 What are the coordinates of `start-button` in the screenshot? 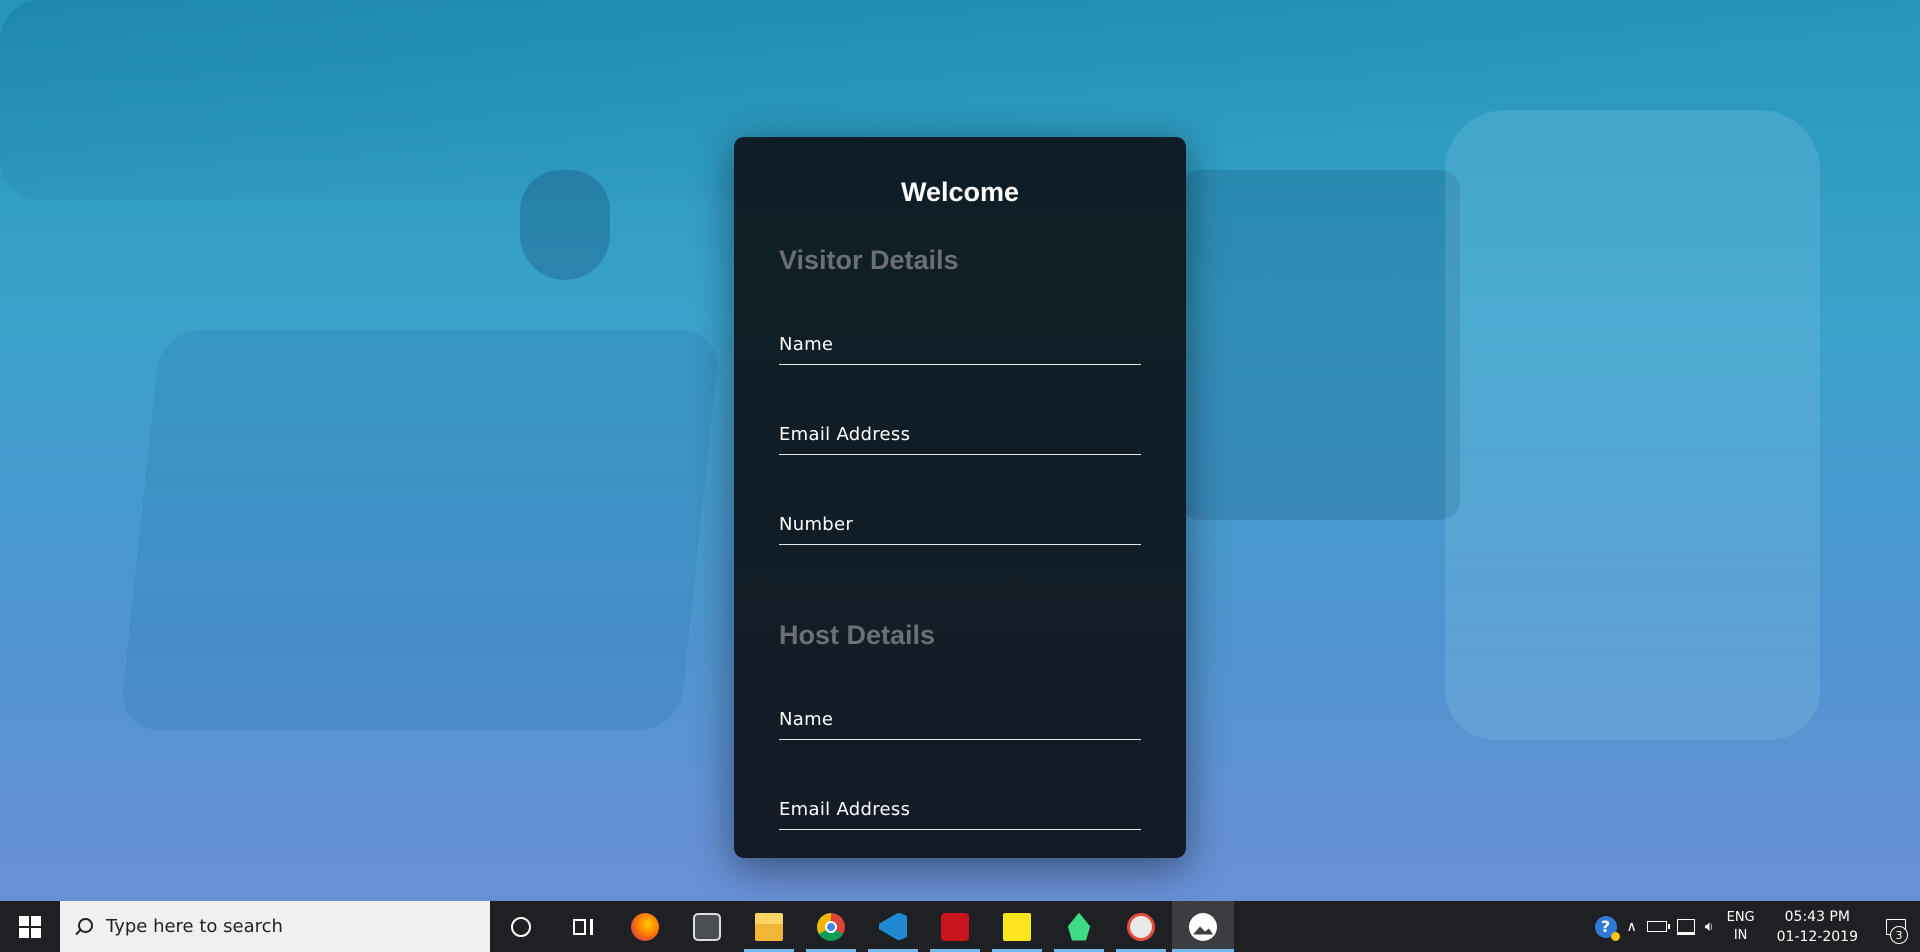 It's located at (30, 926).